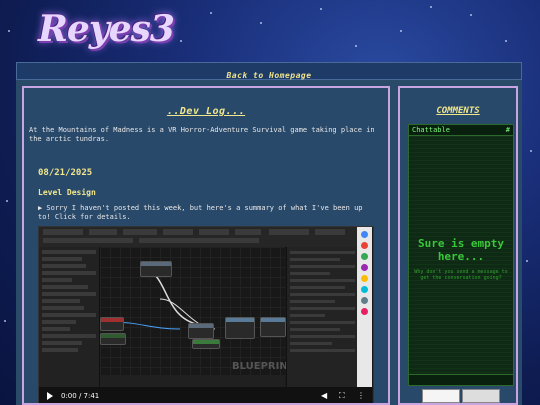  What do you see at coordinates (361, 396) in the screenshot?
I see `more-icon: ⋮` at bounding box center [361, 396].